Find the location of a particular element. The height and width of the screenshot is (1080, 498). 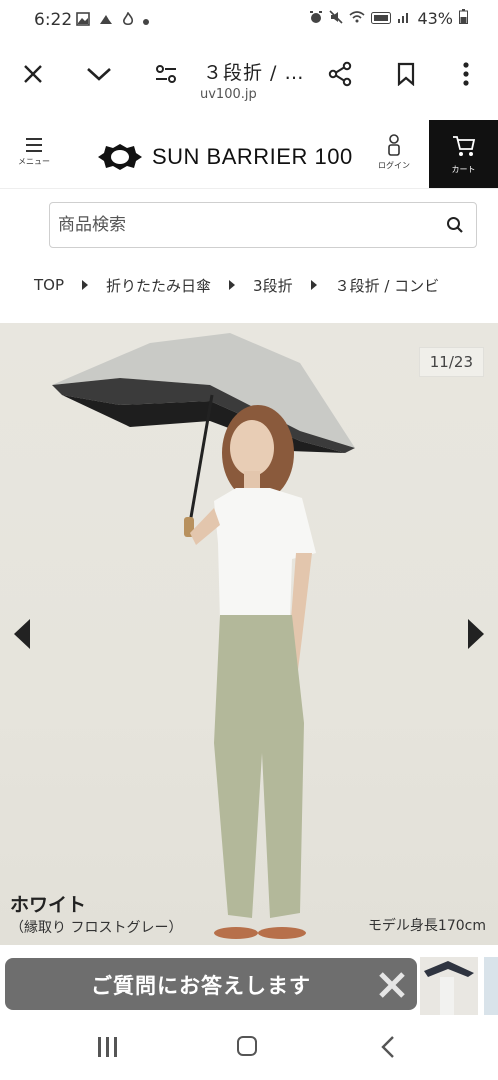

alarm-icon is located at coordinates (316, 18).